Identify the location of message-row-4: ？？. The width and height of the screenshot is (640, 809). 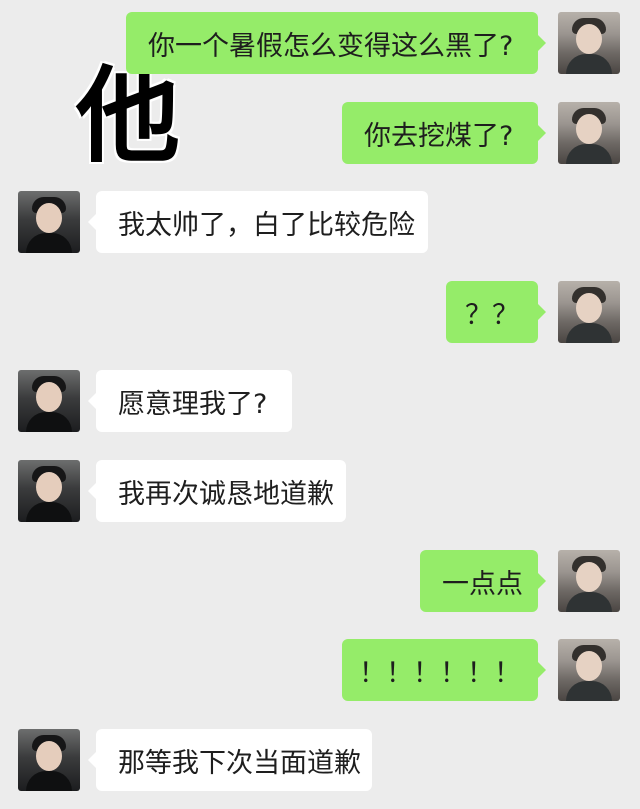
(320, 313).